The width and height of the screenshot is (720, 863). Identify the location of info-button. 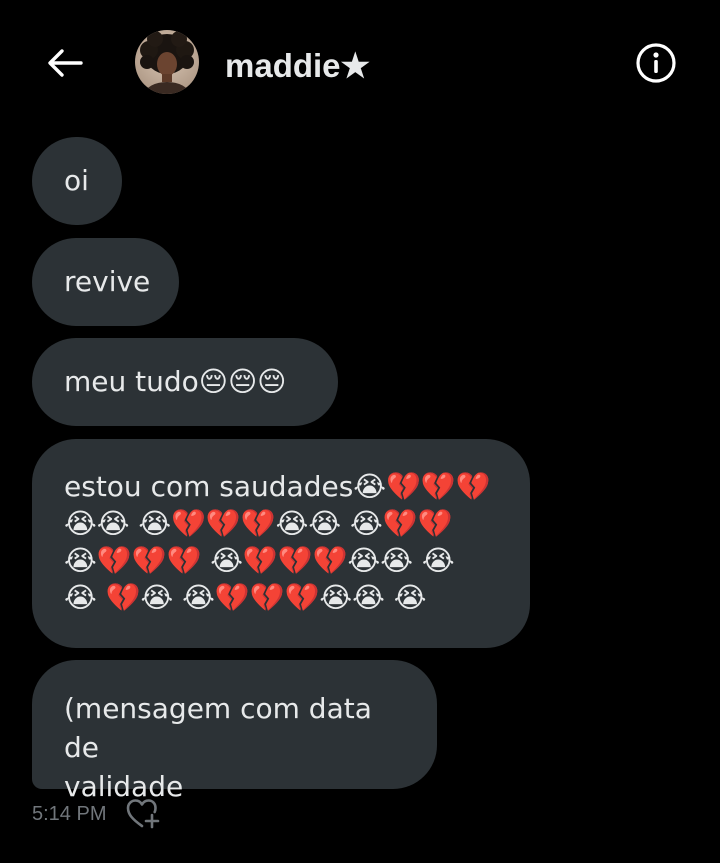
(656, 63).